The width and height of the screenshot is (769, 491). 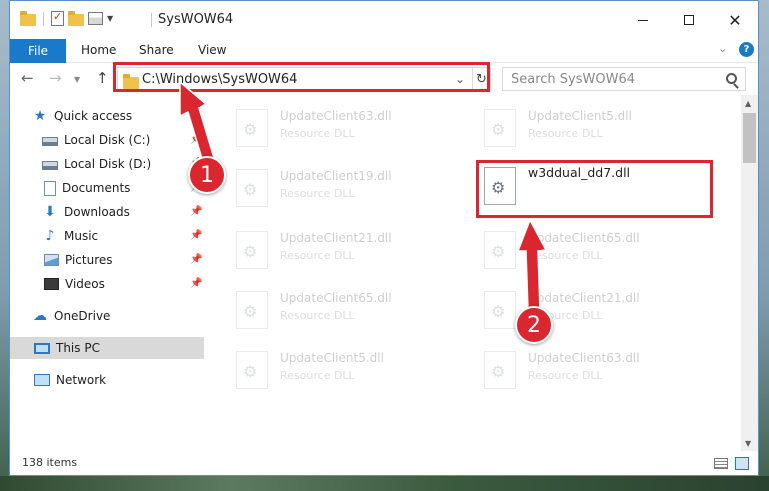 I want to click on sidebar-item-downloads: ⬇ Downloads 📌, so click(x=107, y=212).